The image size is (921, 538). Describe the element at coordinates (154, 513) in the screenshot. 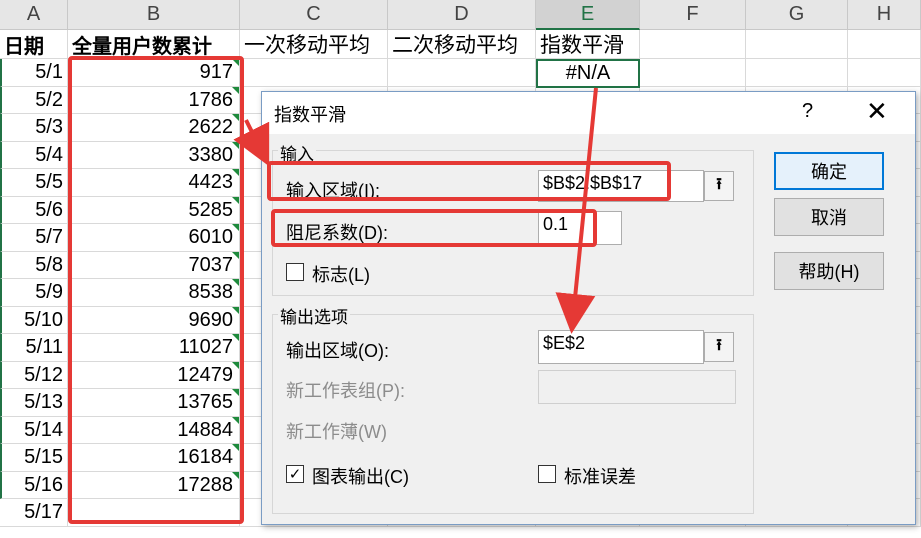

I see `cell-cumulative` at that location.